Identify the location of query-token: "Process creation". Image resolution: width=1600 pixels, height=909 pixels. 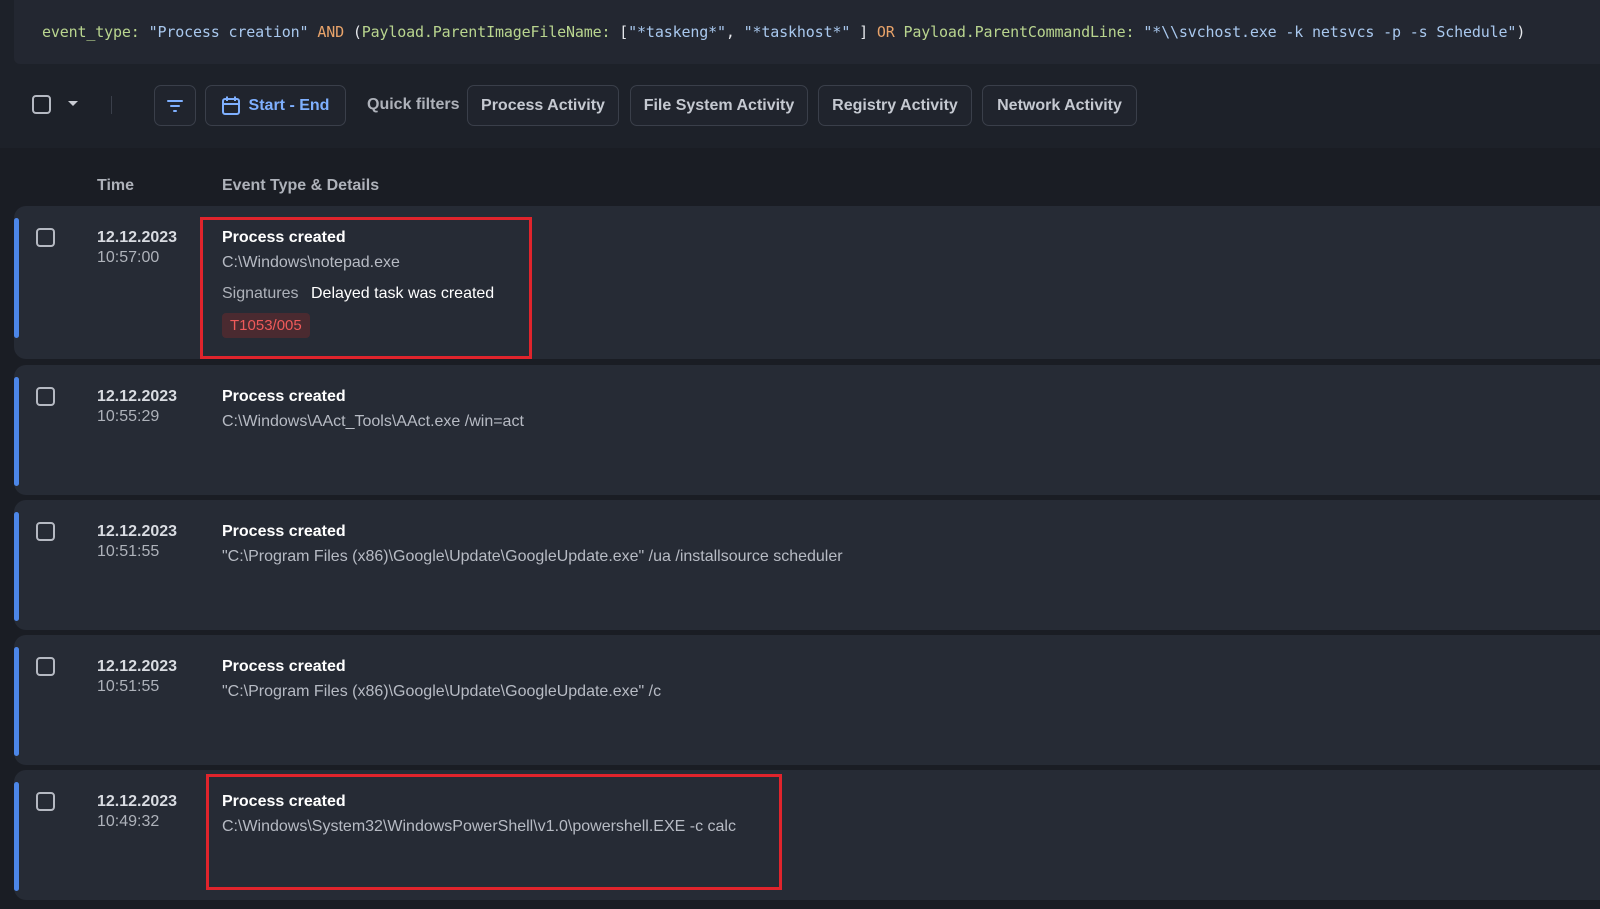
(228, 32).